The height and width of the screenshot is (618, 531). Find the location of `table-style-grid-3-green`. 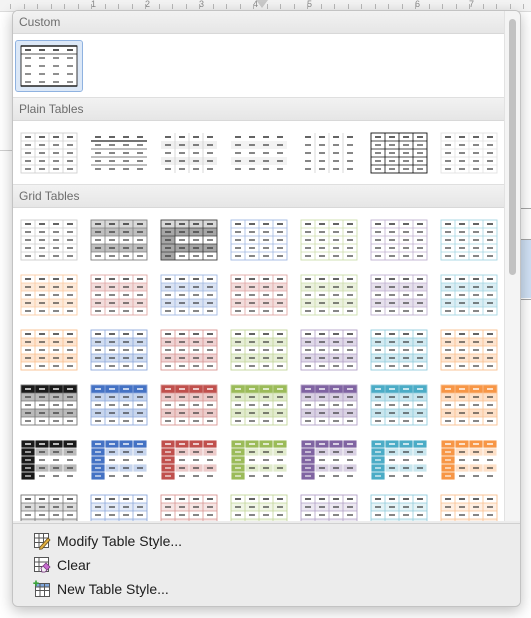

table-style-grid-3-green is located at coordinates (259, 349).